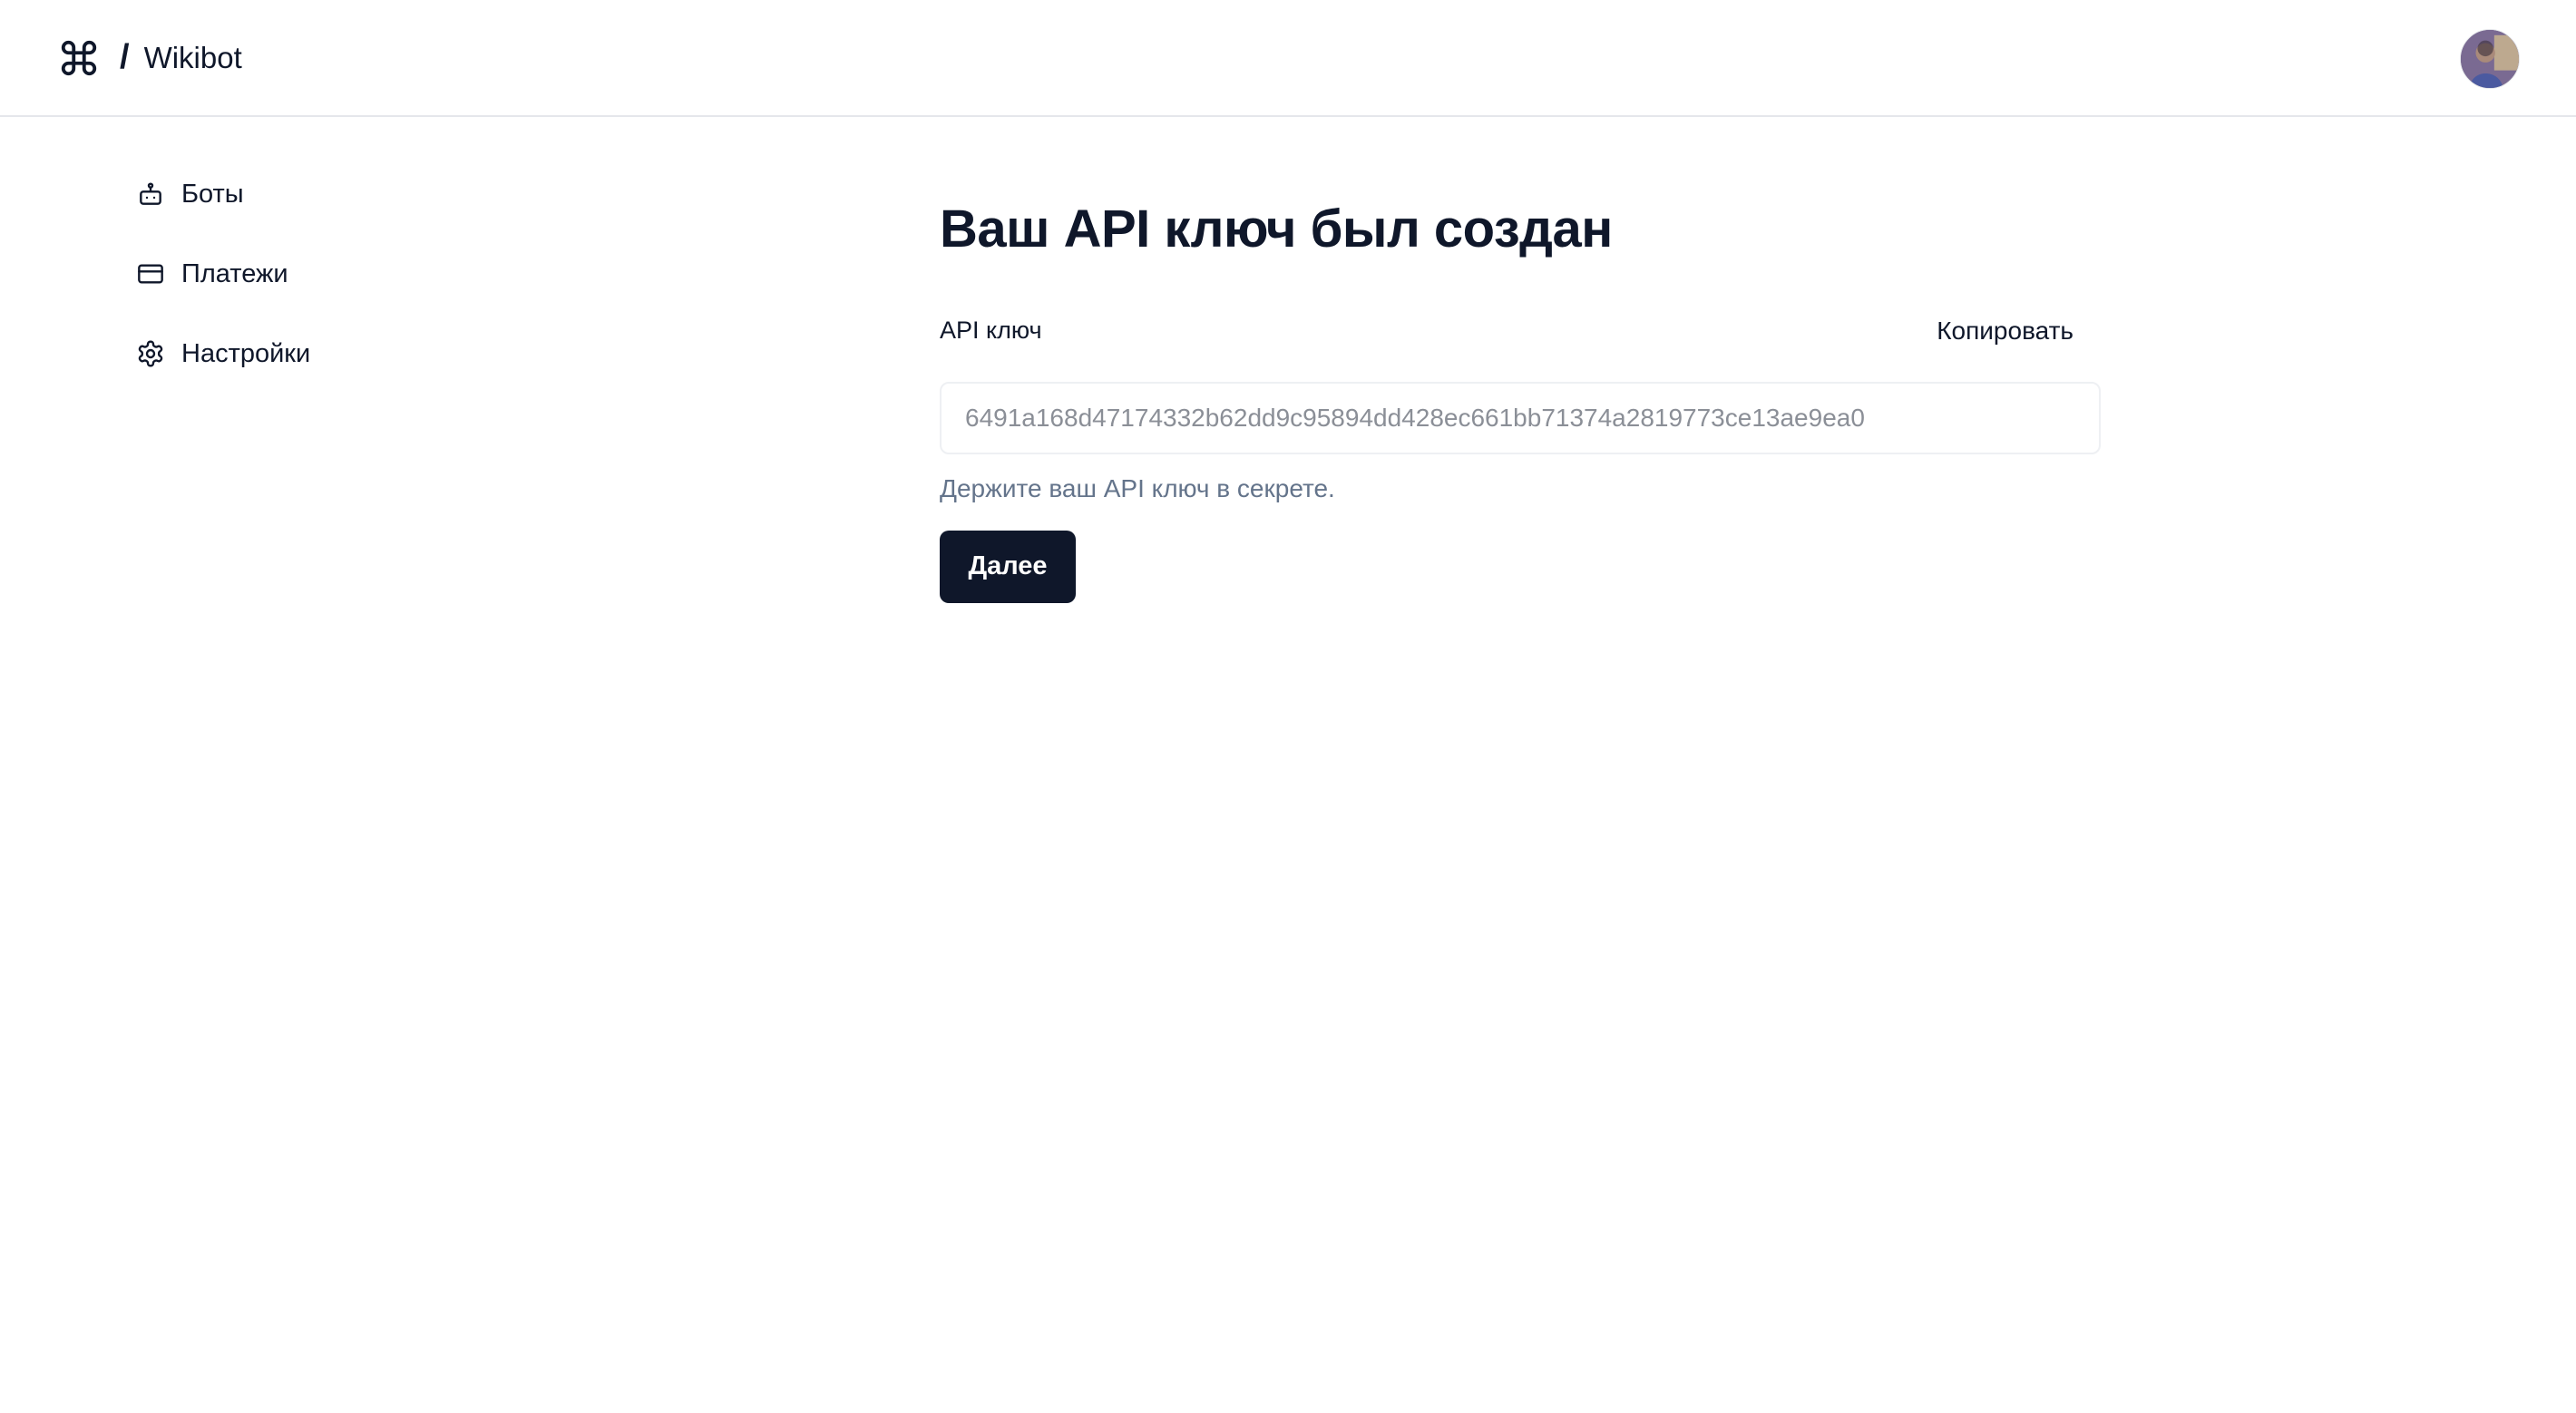 This screenshot has height=1413, width=2576. I want to click on copy-button: Копировать, so click(2005, 331).